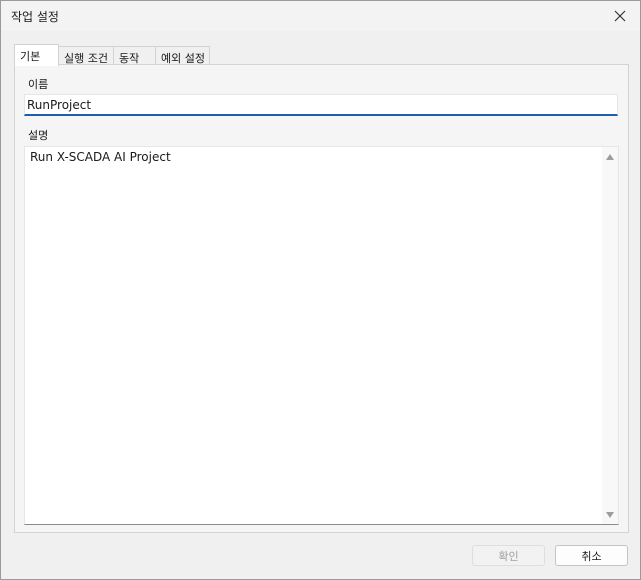  I want to click on description-value: Run X-SCADA AI Project, so click(100, 157).